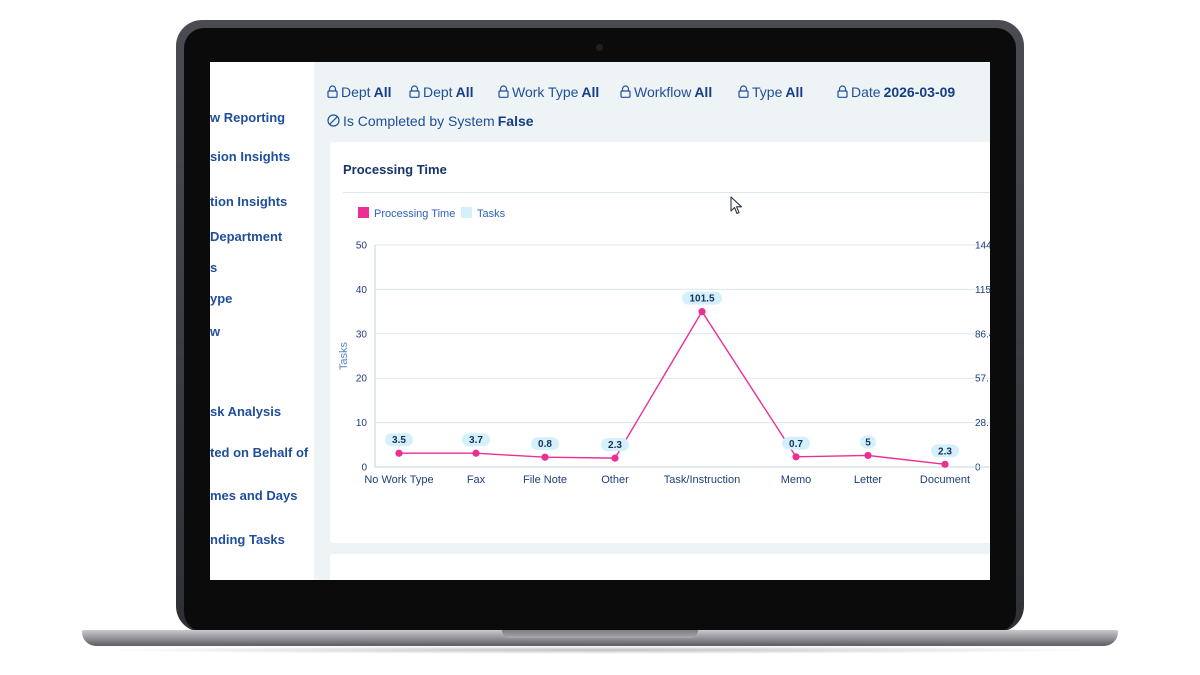 Image resolution: width=1200 pixels, height=675 pixels. What do you see at coordinates (701, 299) in the screenshot?
I see `data-label: 101.5` at bounding box center [701, 299].